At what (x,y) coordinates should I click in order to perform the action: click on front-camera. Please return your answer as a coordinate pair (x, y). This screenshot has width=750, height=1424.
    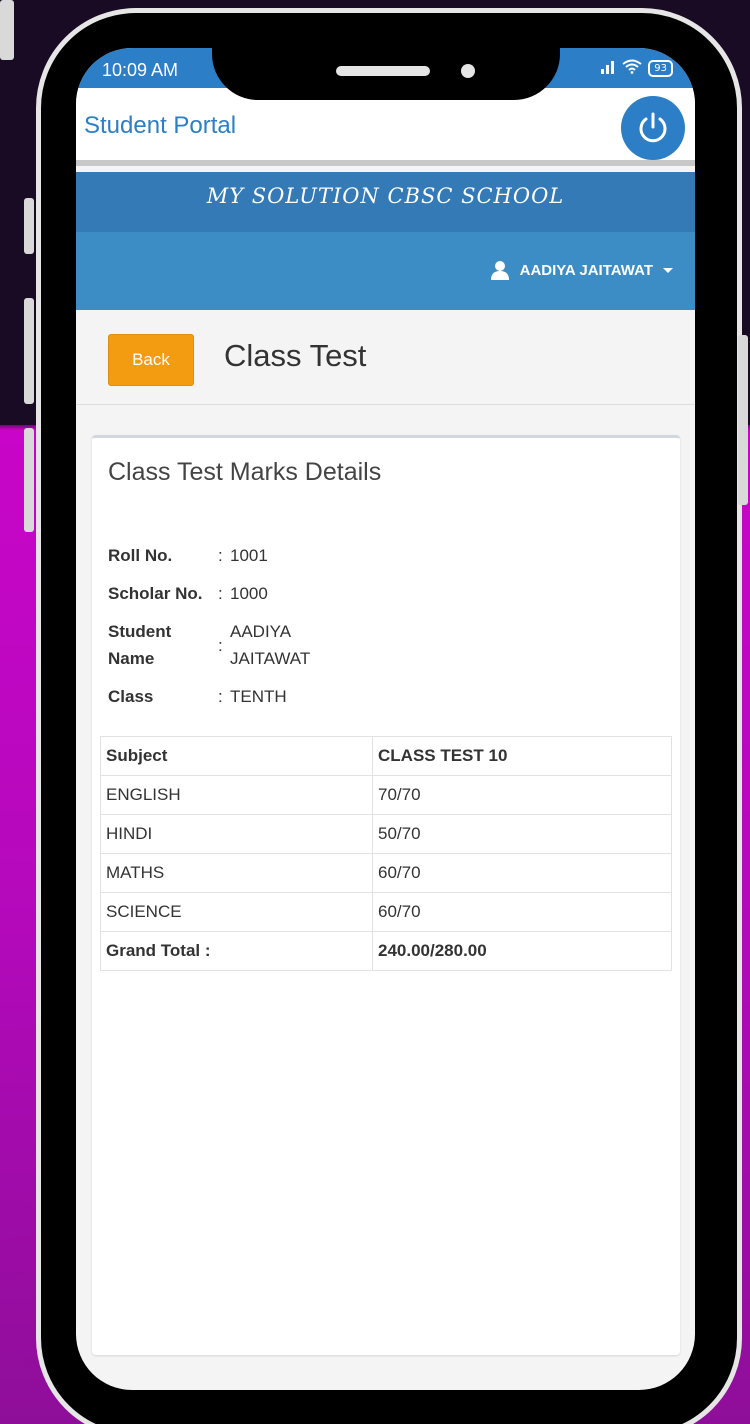
    Looking at the image, I should click on (468, 71).